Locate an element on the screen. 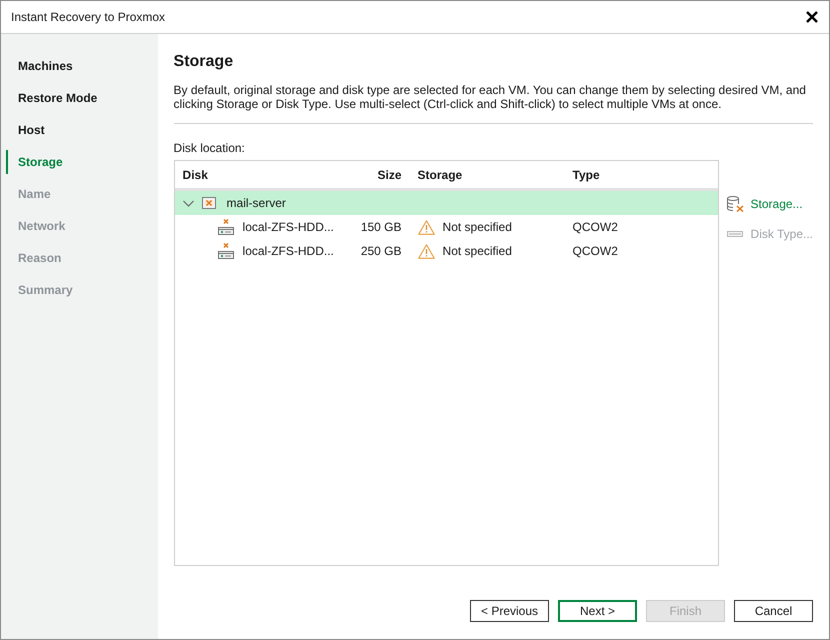  column-header: Storage is located at coordinates (440, 175).